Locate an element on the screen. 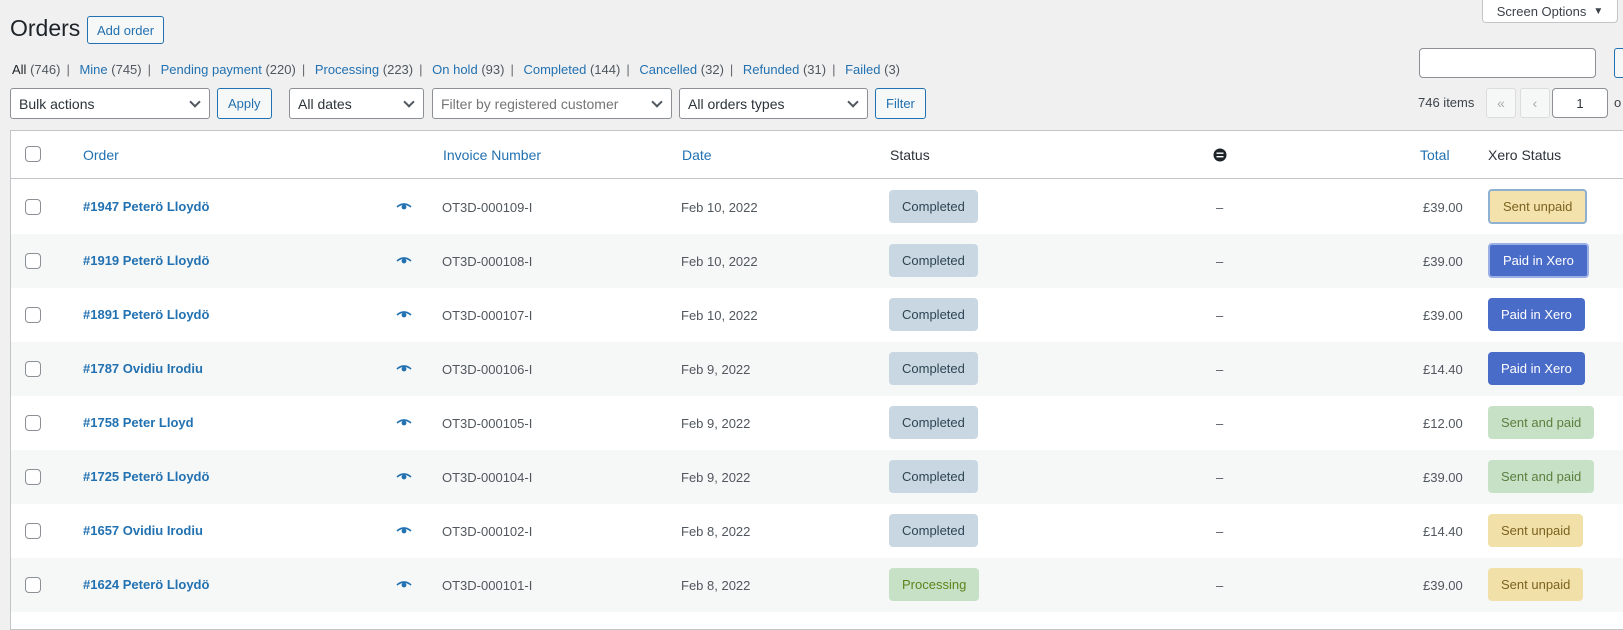 The image size is (1623, 630). order-types-select: All orders types is located at coordinates (773, 103).